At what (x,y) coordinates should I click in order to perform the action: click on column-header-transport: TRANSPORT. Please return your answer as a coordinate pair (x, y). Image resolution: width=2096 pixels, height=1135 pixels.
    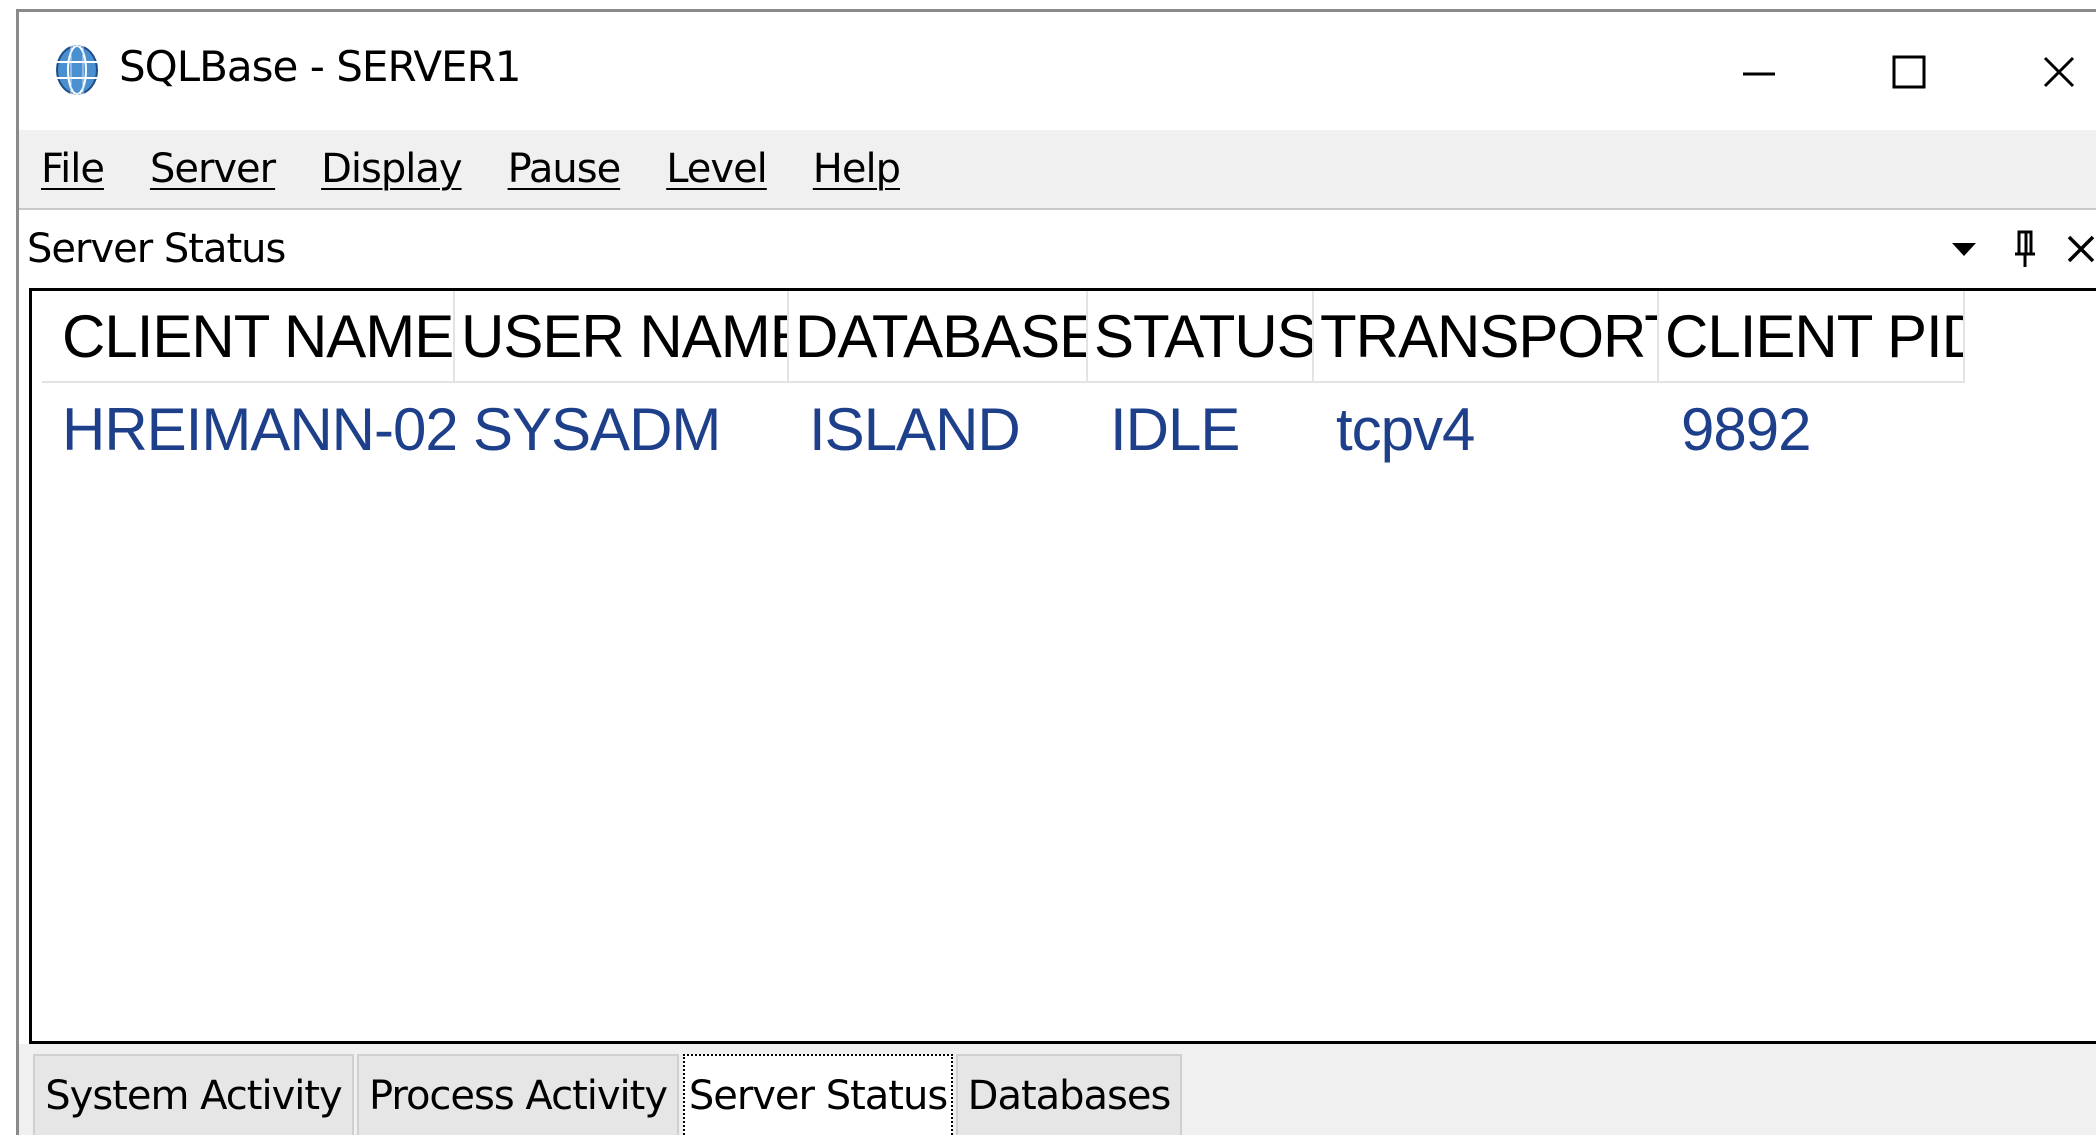
    Looking at the image, I should click on (1486, 337).